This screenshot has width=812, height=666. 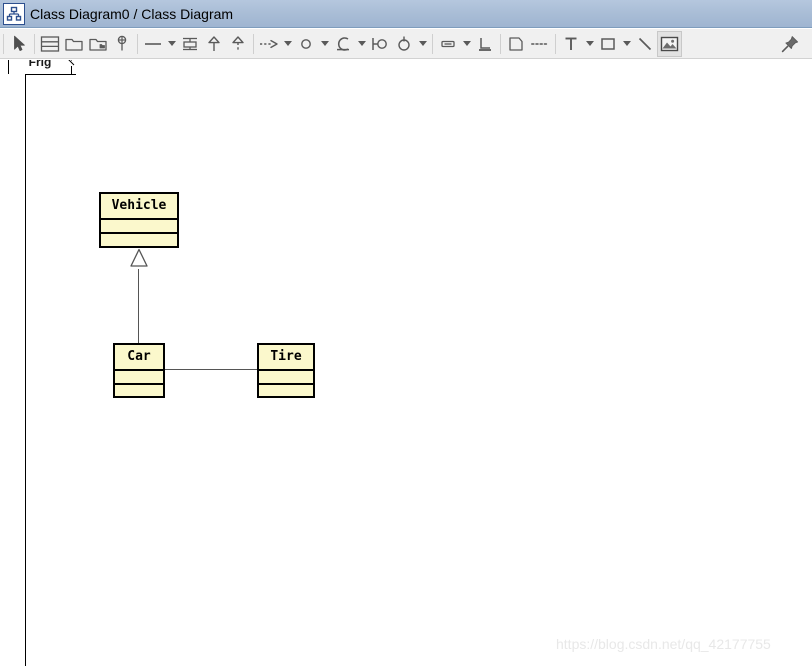 I want to click on note-link-icon, so click(x=540, y=44).